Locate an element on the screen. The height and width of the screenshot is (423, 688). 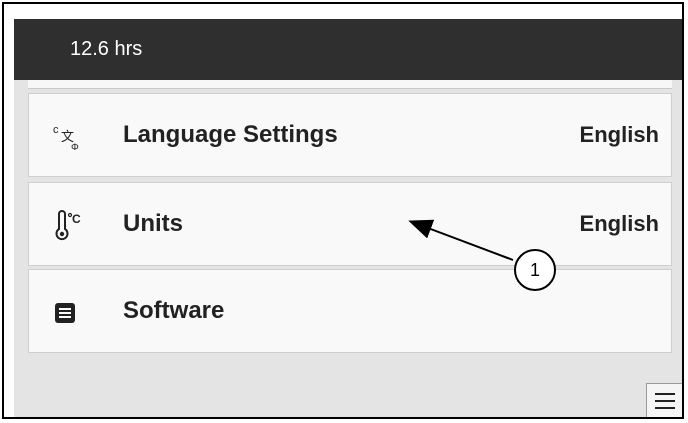
software-icon is located at coordinates (67, 313).